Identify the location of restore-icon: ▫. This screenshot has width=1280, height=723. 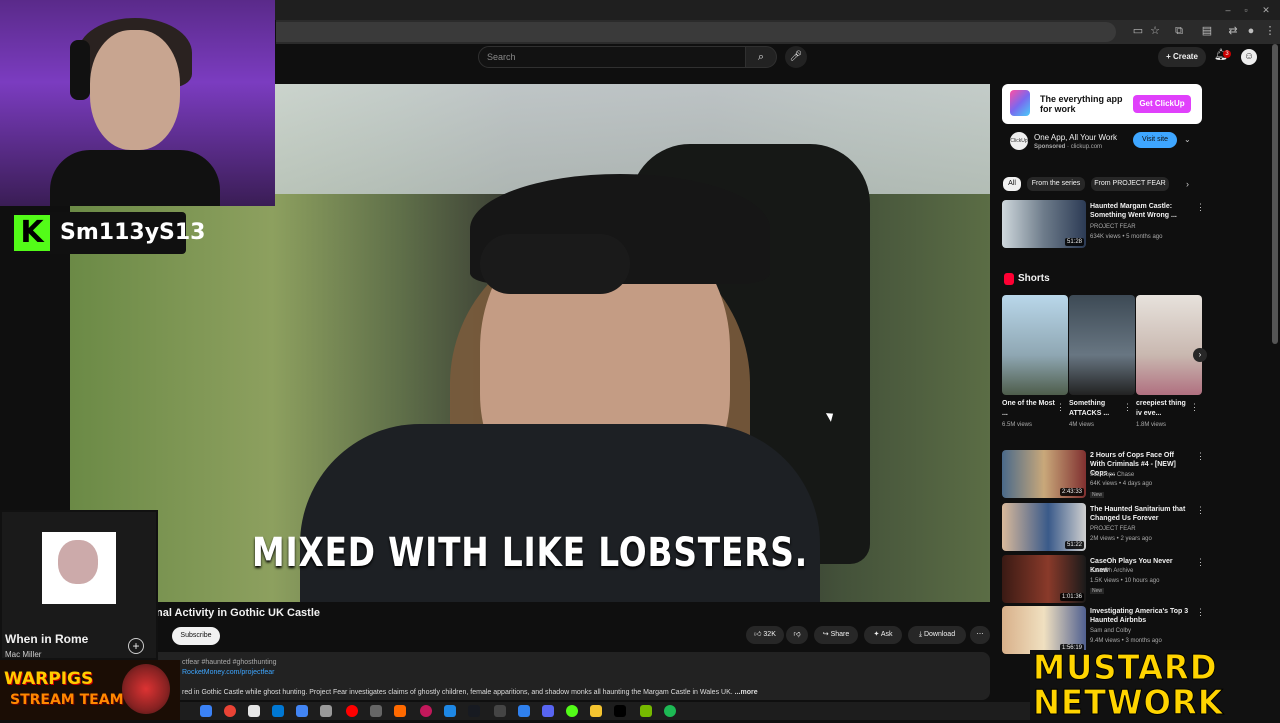
(1246, 10).